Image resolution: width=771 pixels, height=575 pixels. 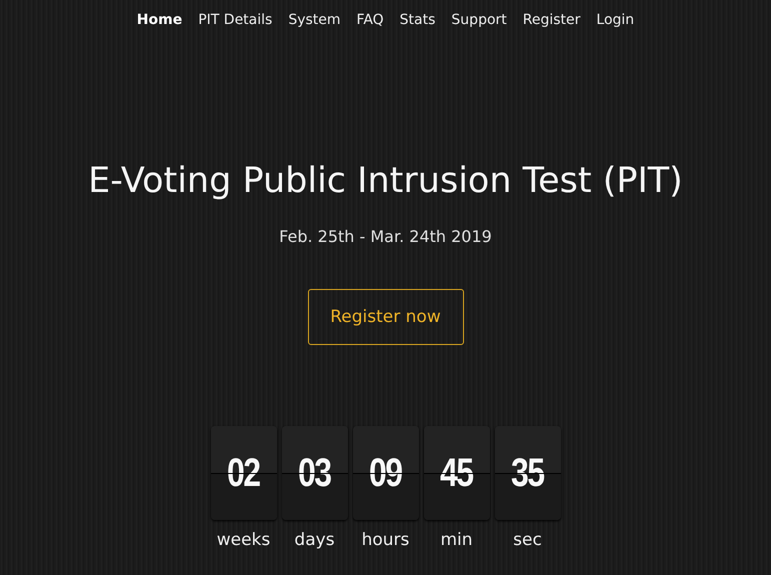 What do you see at coordinates (456, 540) in the screenshot?
I see `countdown-unit: min` at bounding box center [456, 540].